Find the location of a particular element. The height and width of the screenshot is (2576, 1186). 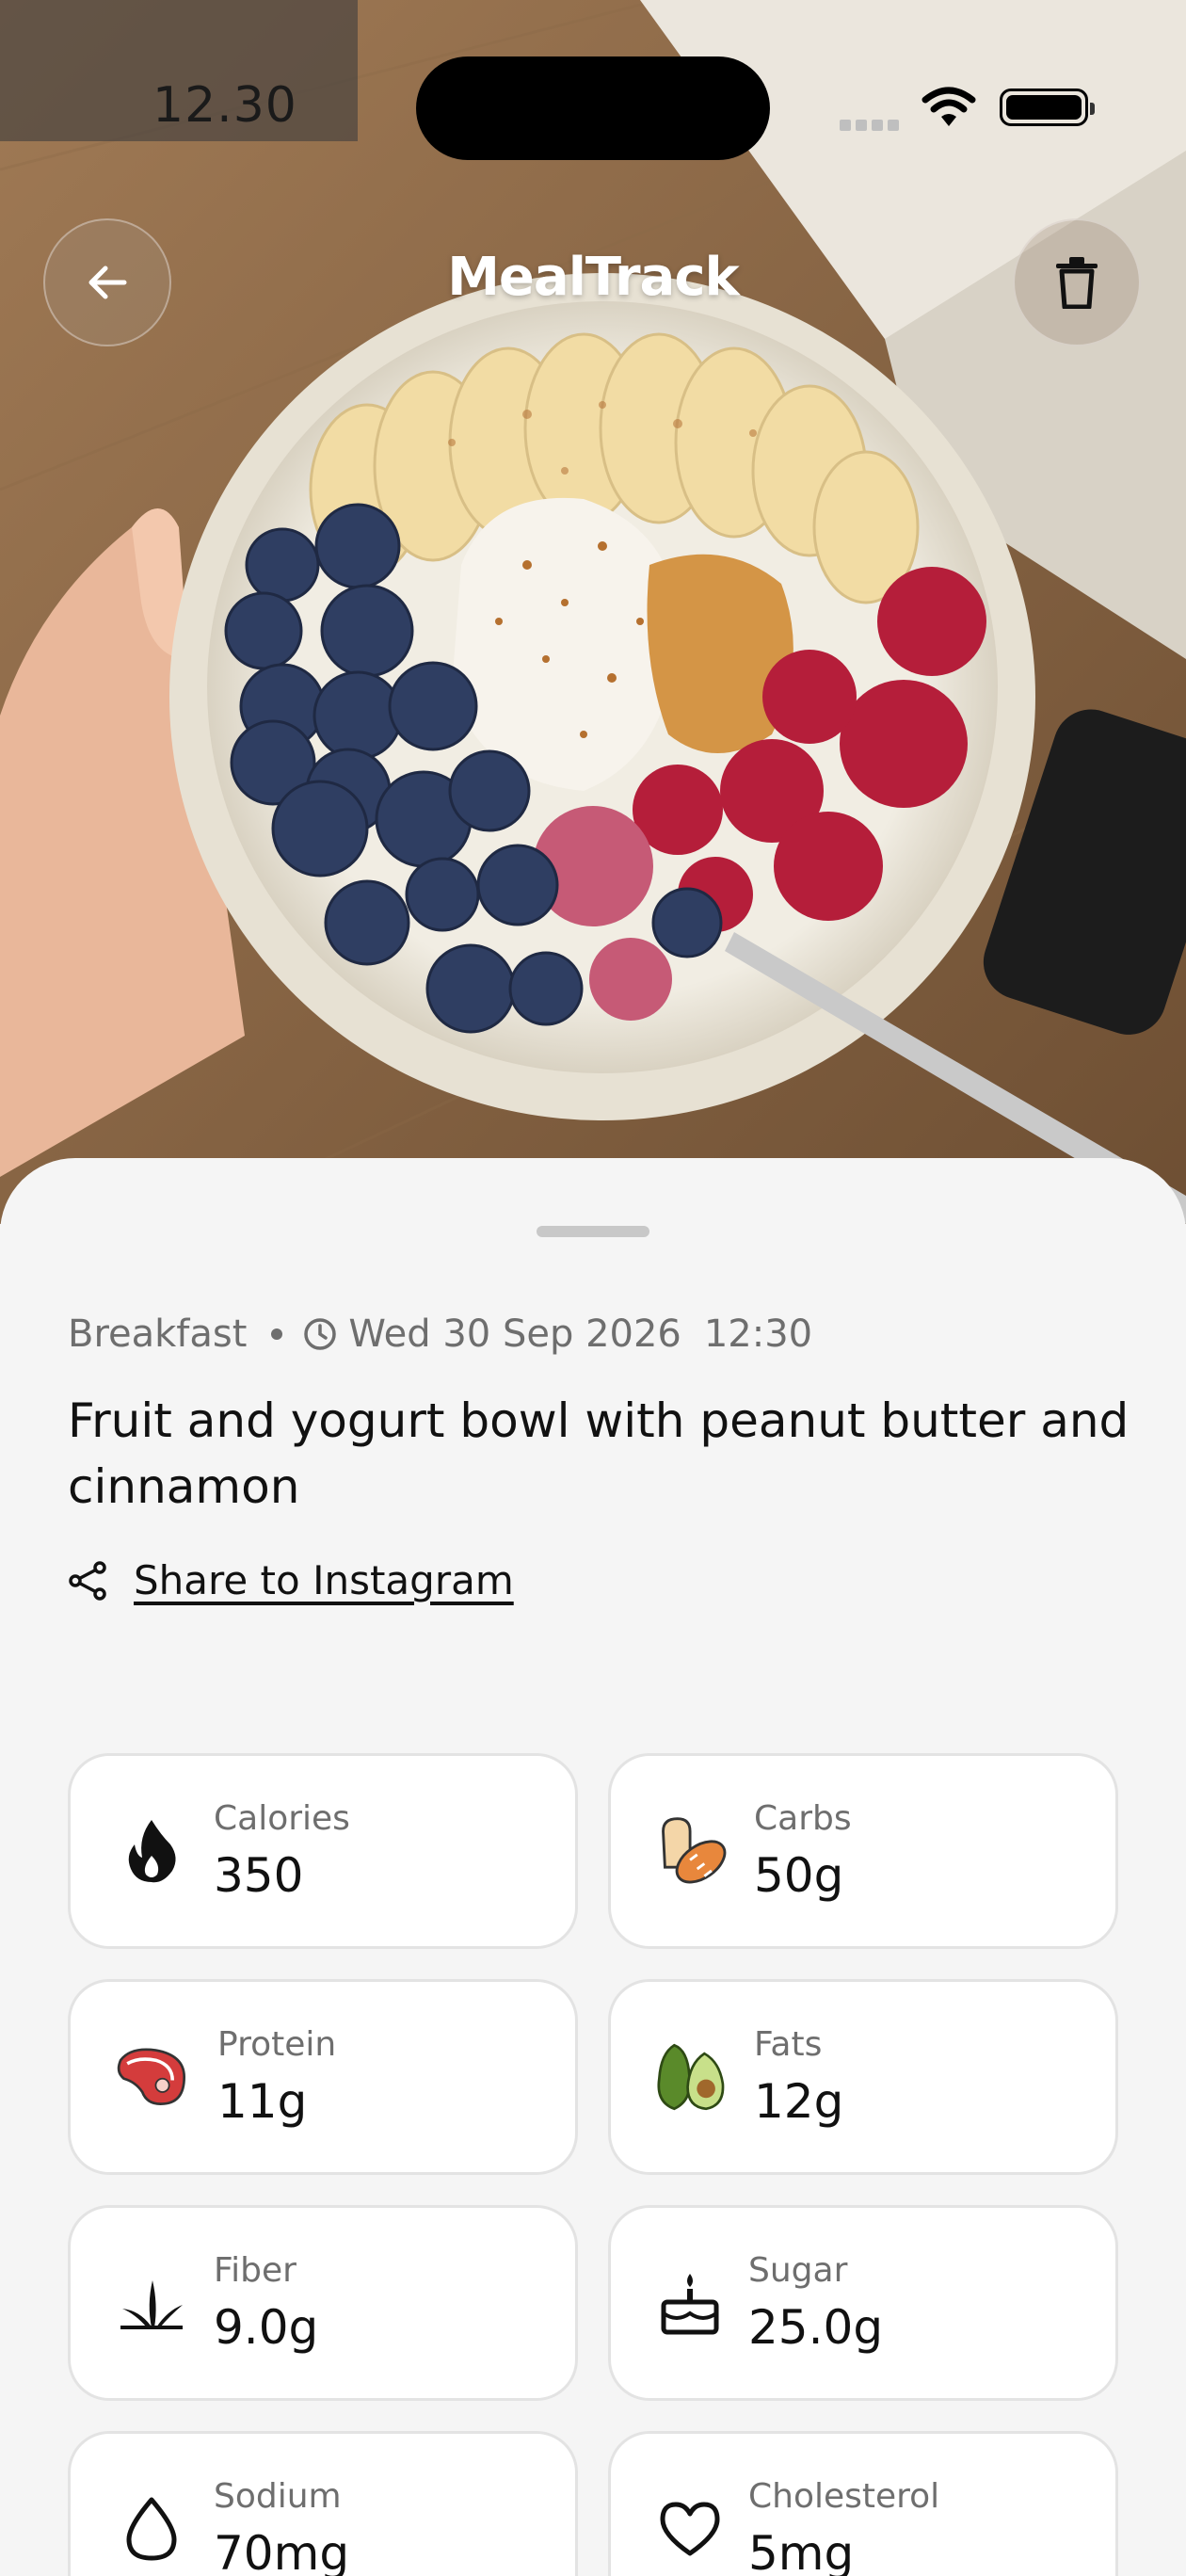

fire-icon is located at coordinates (151, 1851).